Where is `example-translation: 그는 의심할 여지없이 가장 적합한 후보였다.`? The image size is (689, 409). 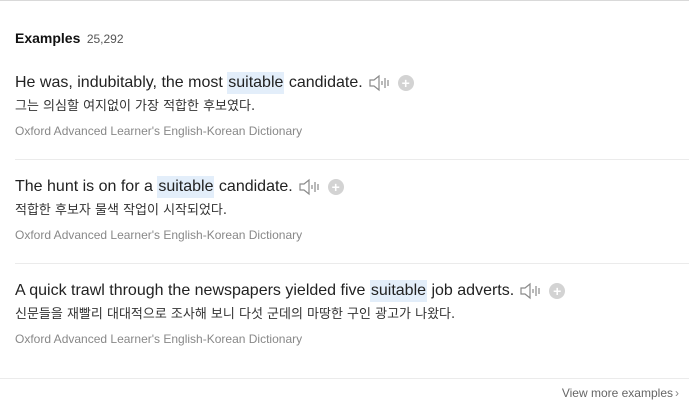 example-translation: 그는 의심할 여지없이 가장 적합한 후보였다. is located at coordinates (135, 106).